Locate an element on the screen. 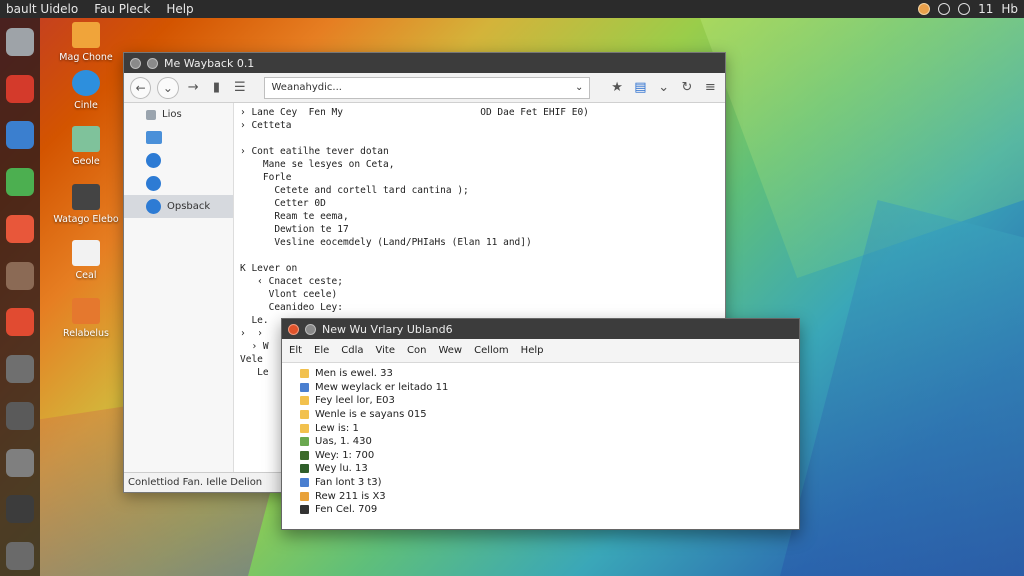 This screenshot has height=576, width=1024. menu-icon: ≡ is located at coordinates (710, 87).